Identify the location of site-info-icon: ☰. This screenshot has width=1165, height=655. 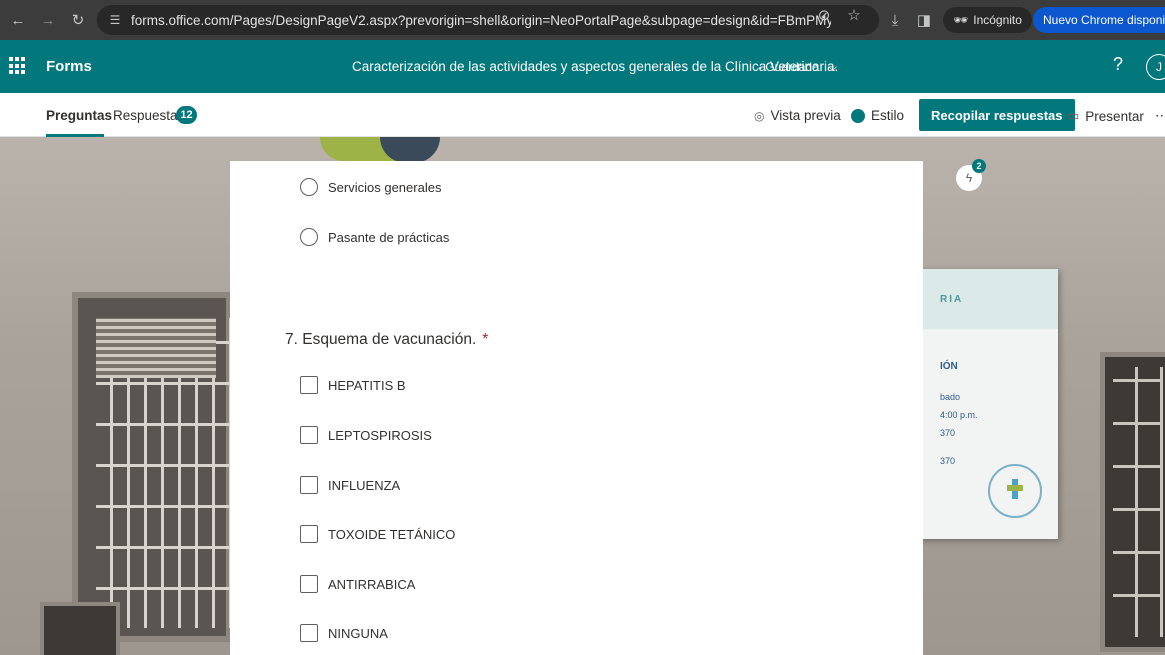
(115, 20).